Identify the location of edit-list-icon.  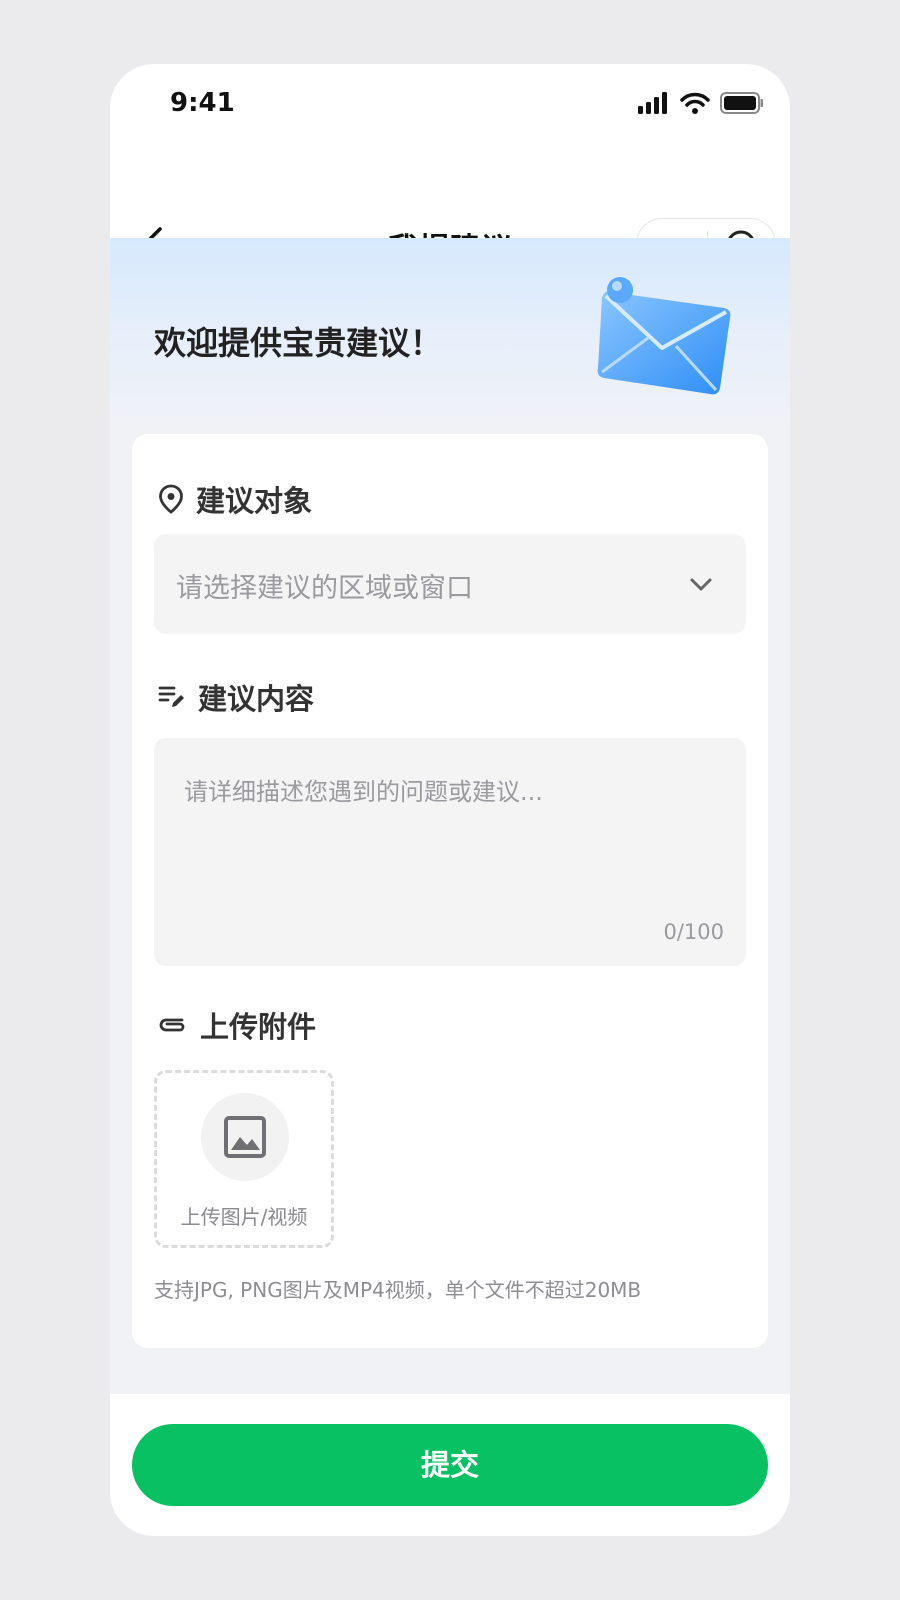
(171, 696).